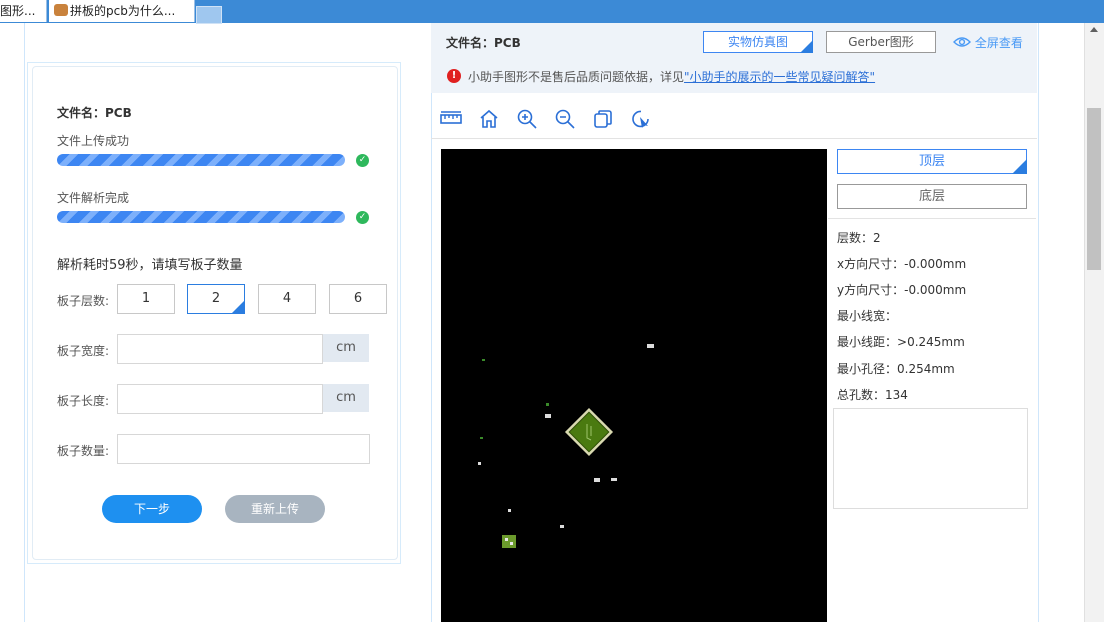  Describe the element at coordinates (871, 264) in the screenshot. I see `info-x-size-label: x方向尺寸：` at that location.